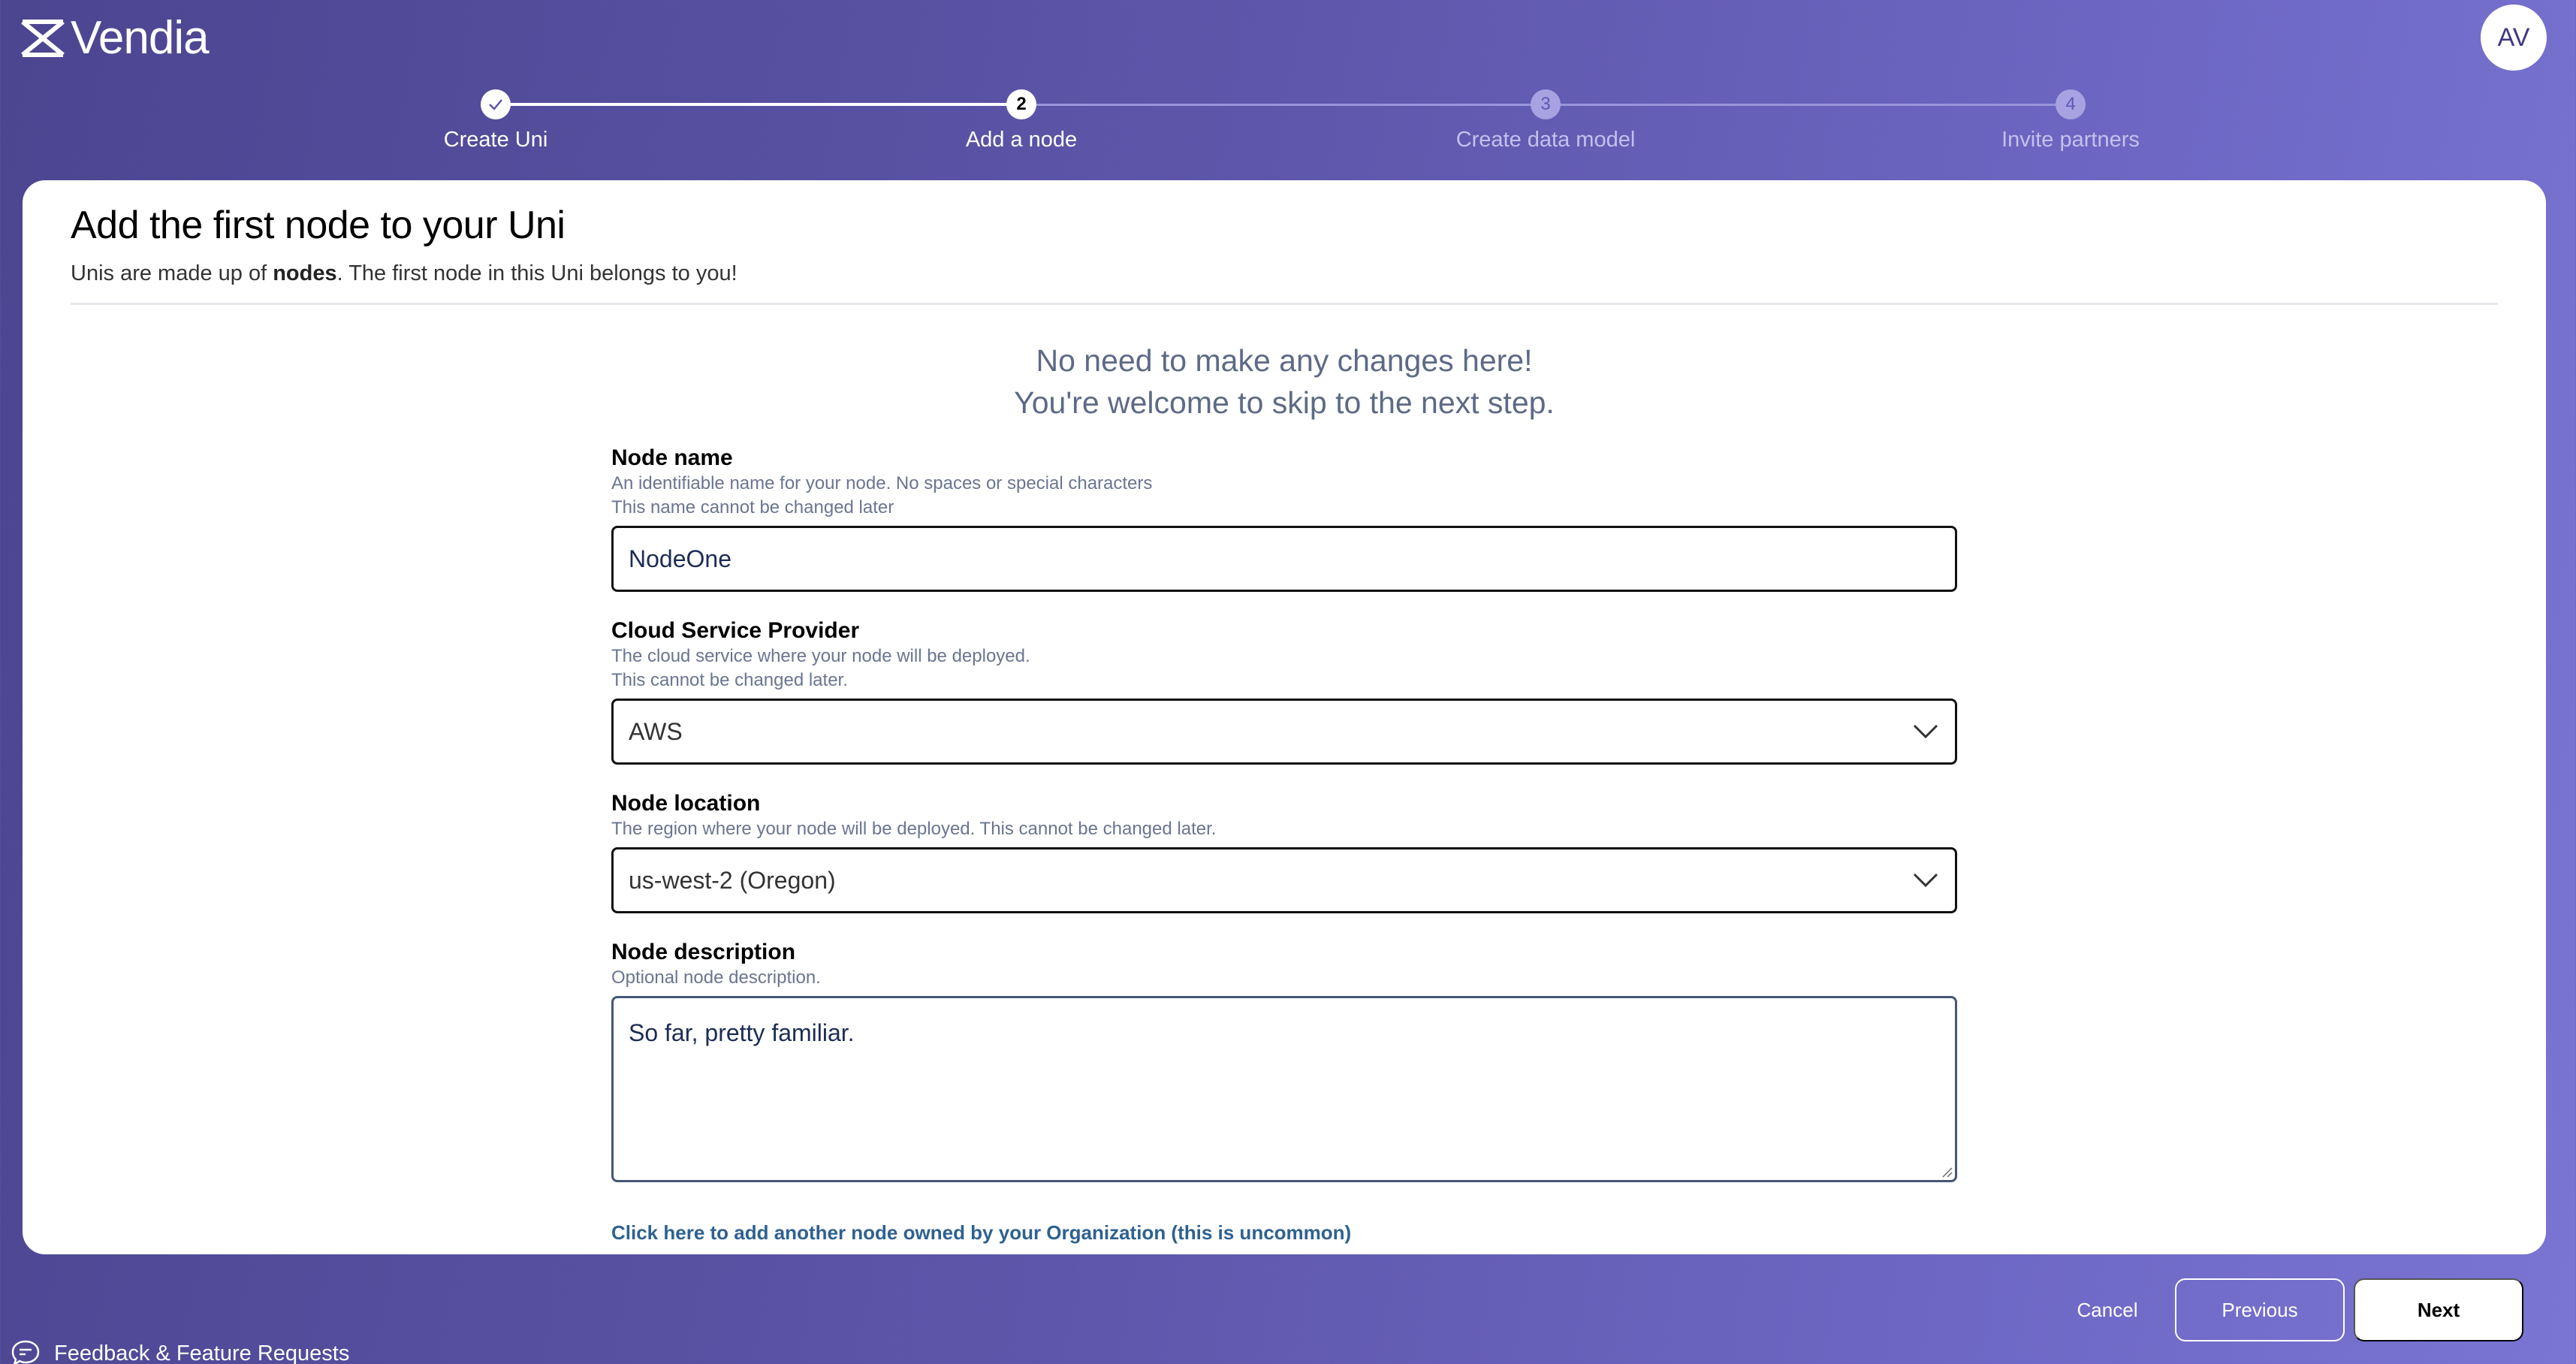  Describe the element at coordinates (2071, 104) in the screenshot. I see `step-4-indicator: 4` at that location.